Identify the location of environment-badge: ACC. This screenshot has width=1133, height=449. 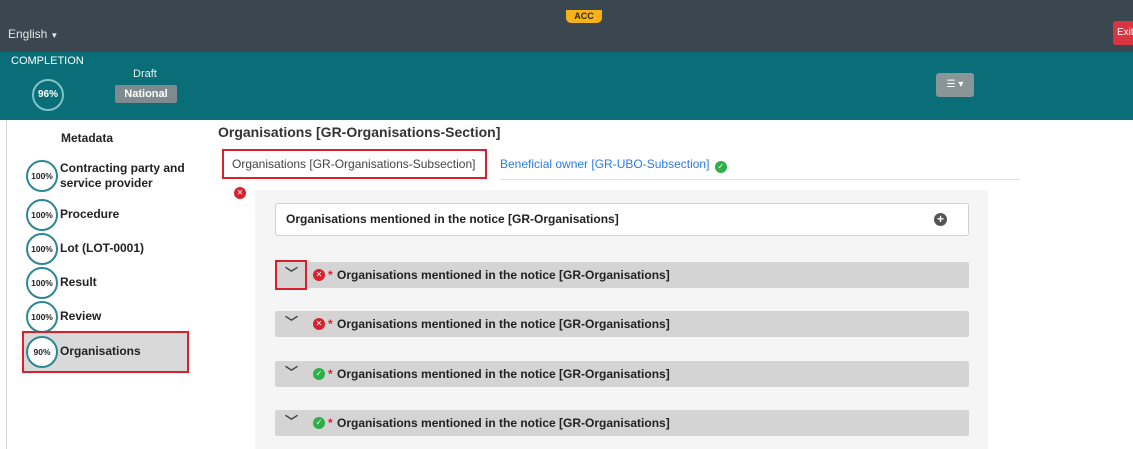
(584, 16).